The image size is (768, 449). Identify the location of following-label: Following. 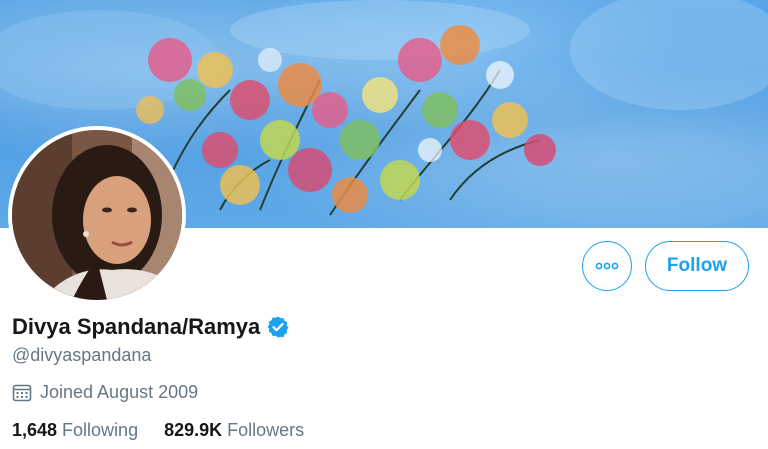
(100, 430).